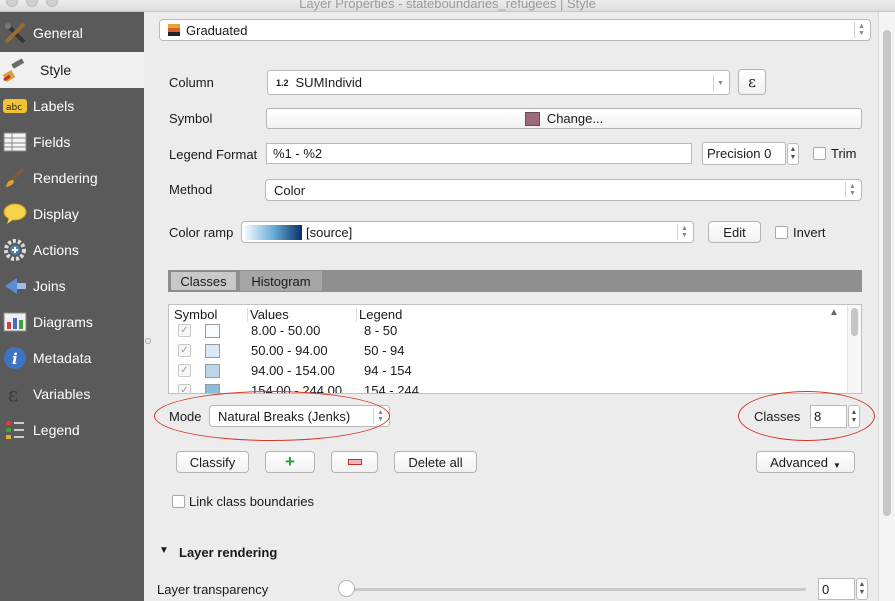  I want to click on splitter-handle, so click(148, 341).